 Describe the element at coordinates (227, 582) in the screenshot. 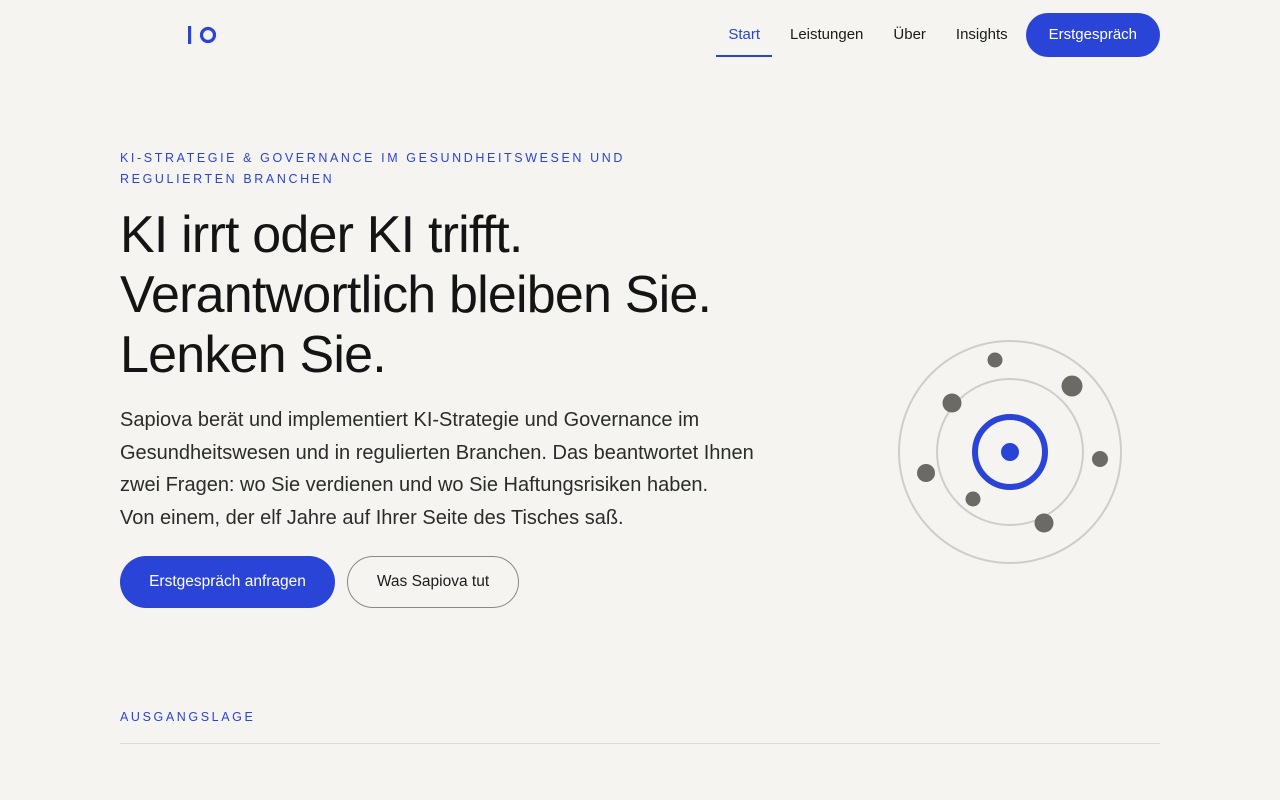

I see `request-consultation-button: Erstgespräch anfragen` at that location.